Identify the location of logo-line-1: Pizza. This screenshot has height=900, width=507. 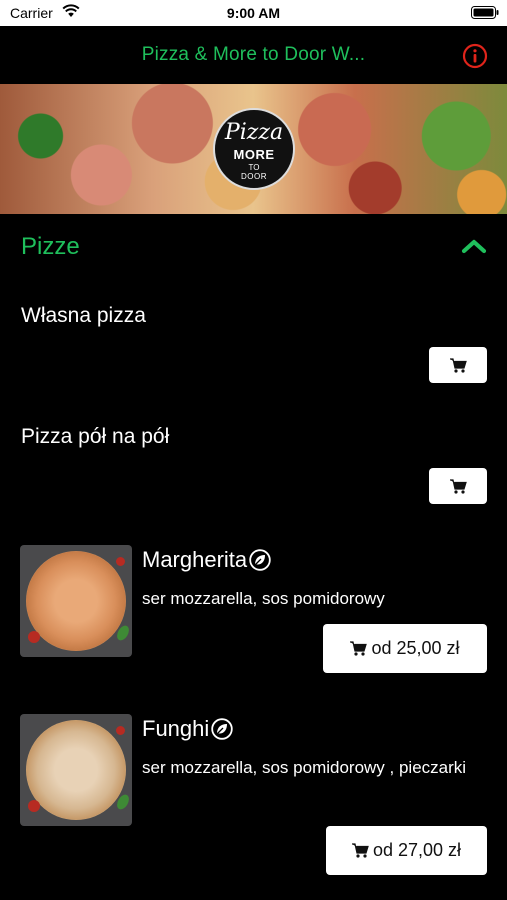
(254, 132).